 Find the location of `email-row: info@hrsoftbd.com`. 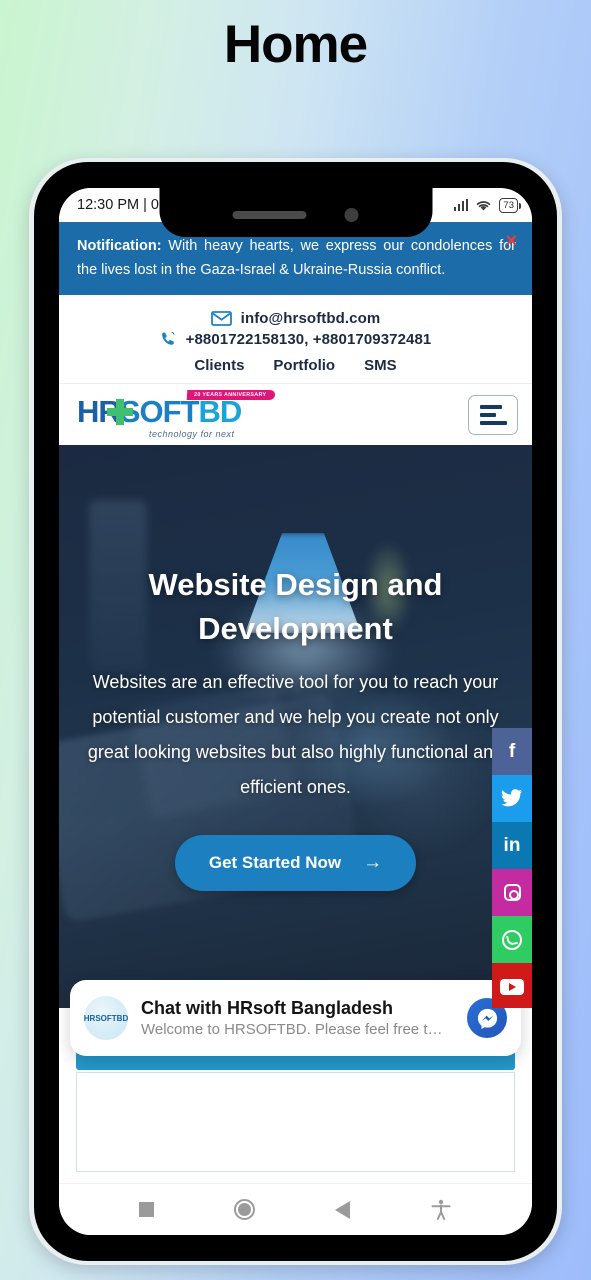

email-row: info@hrsoftbd.com is located at coordinates (295, 318).